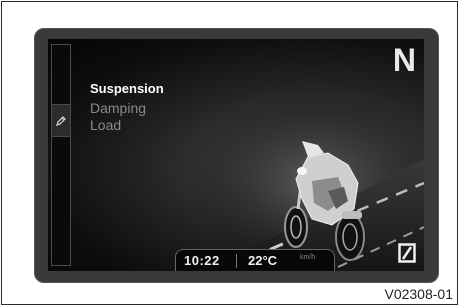 The image size is (459, 306). What do you see at coordinates (202, 260) in the screenshot?
I see `clock-time: 10:22` at bounding box center [202, 260].